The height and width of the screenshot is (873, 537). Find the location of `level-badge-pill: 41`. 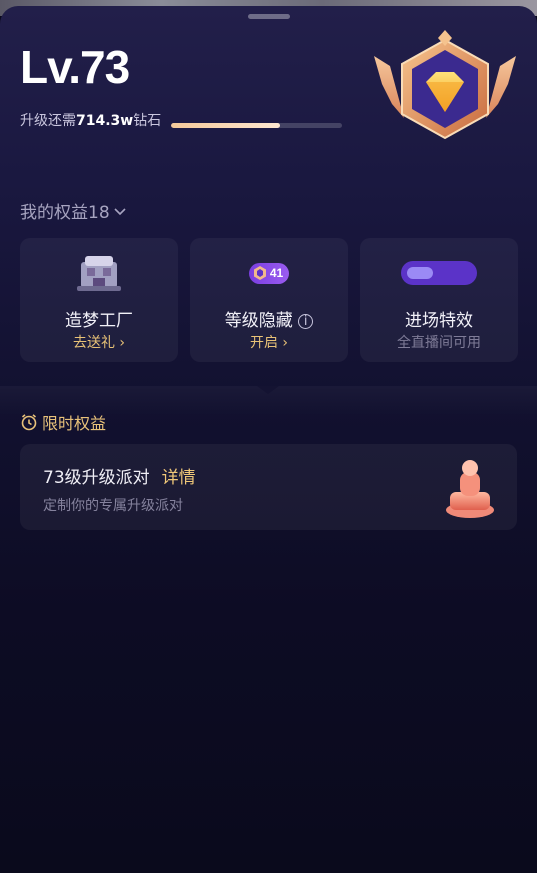

level-badge-pill: 41 is located at coordinates (269, 273).